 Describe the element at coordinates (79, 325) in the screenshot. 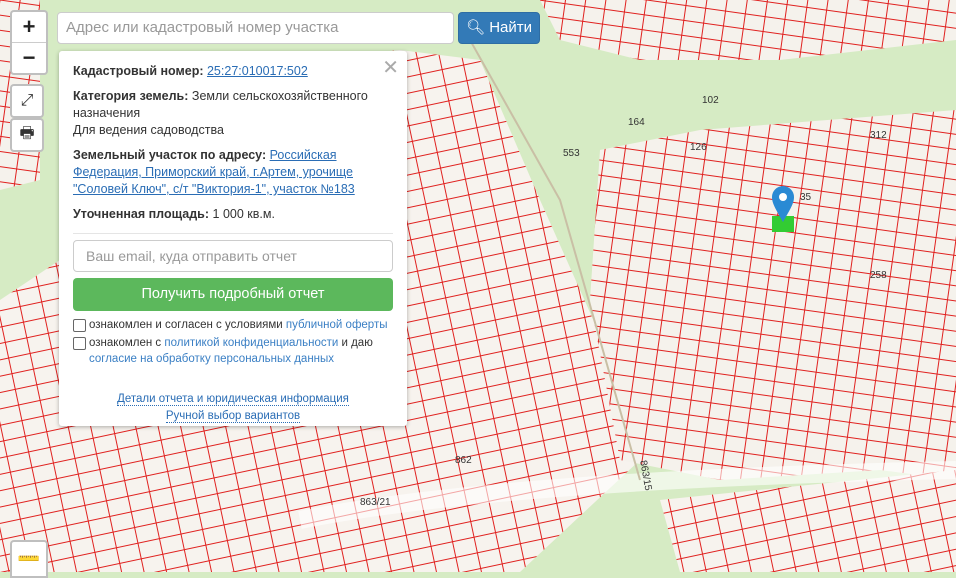

I see `offer-checkbox` at that location.